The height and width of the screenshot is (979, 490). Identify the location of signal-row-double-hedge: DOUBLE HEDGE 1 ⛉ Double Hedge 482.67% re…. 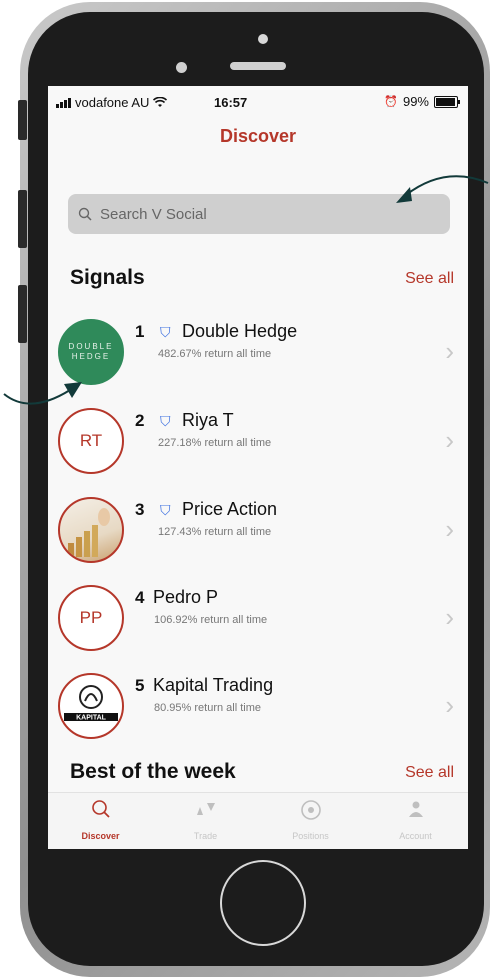
(263, 354).